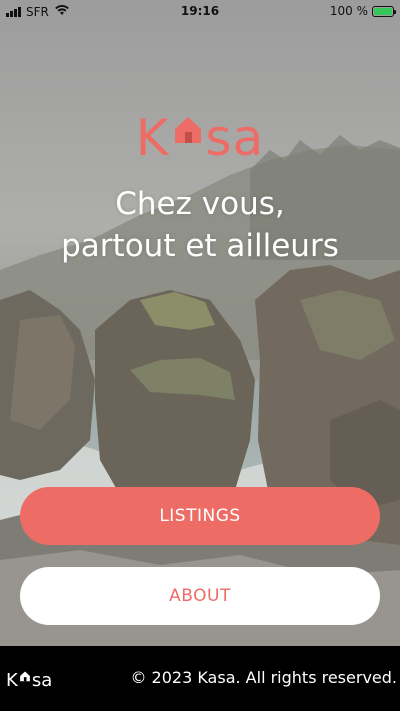  I want to click on hero-tagline: Chez vous, partout et ailleurs, so click(200, 225).